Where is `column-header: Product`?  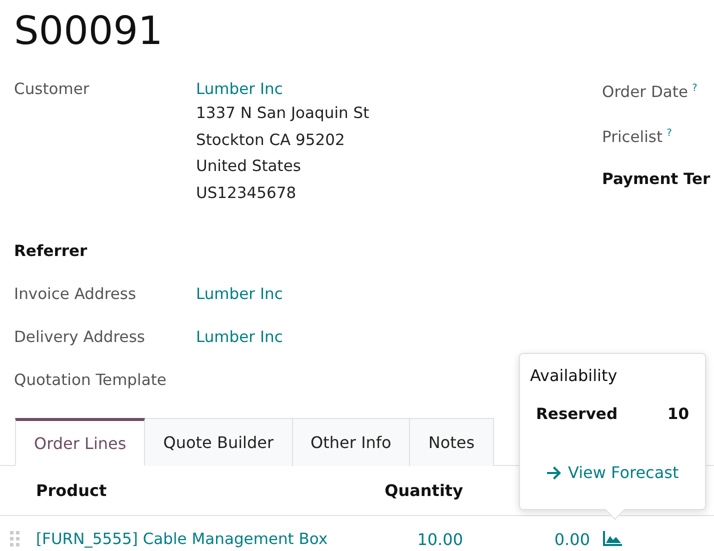
column-header: Product is located at coordinates (72, 490).